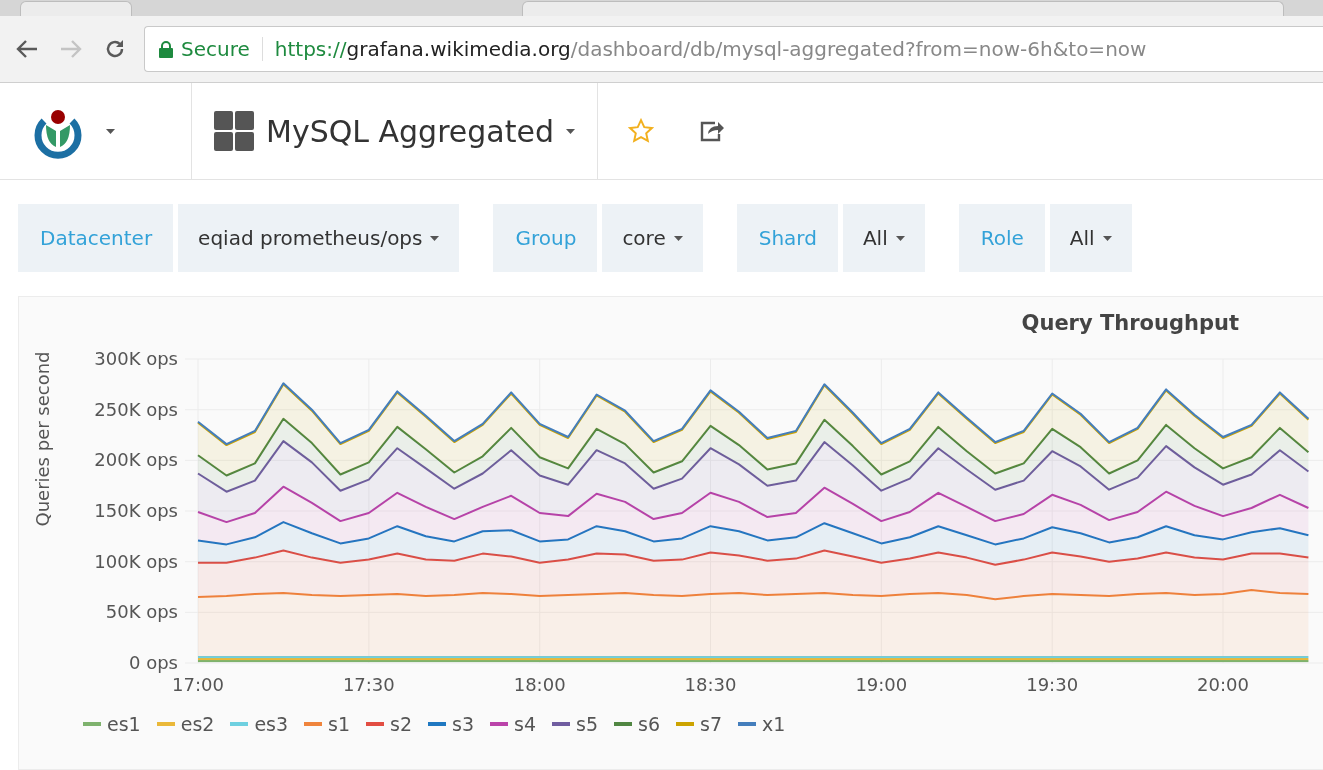  I want to click on url-host: grafana.wikimedia.org, so click(458, 49).